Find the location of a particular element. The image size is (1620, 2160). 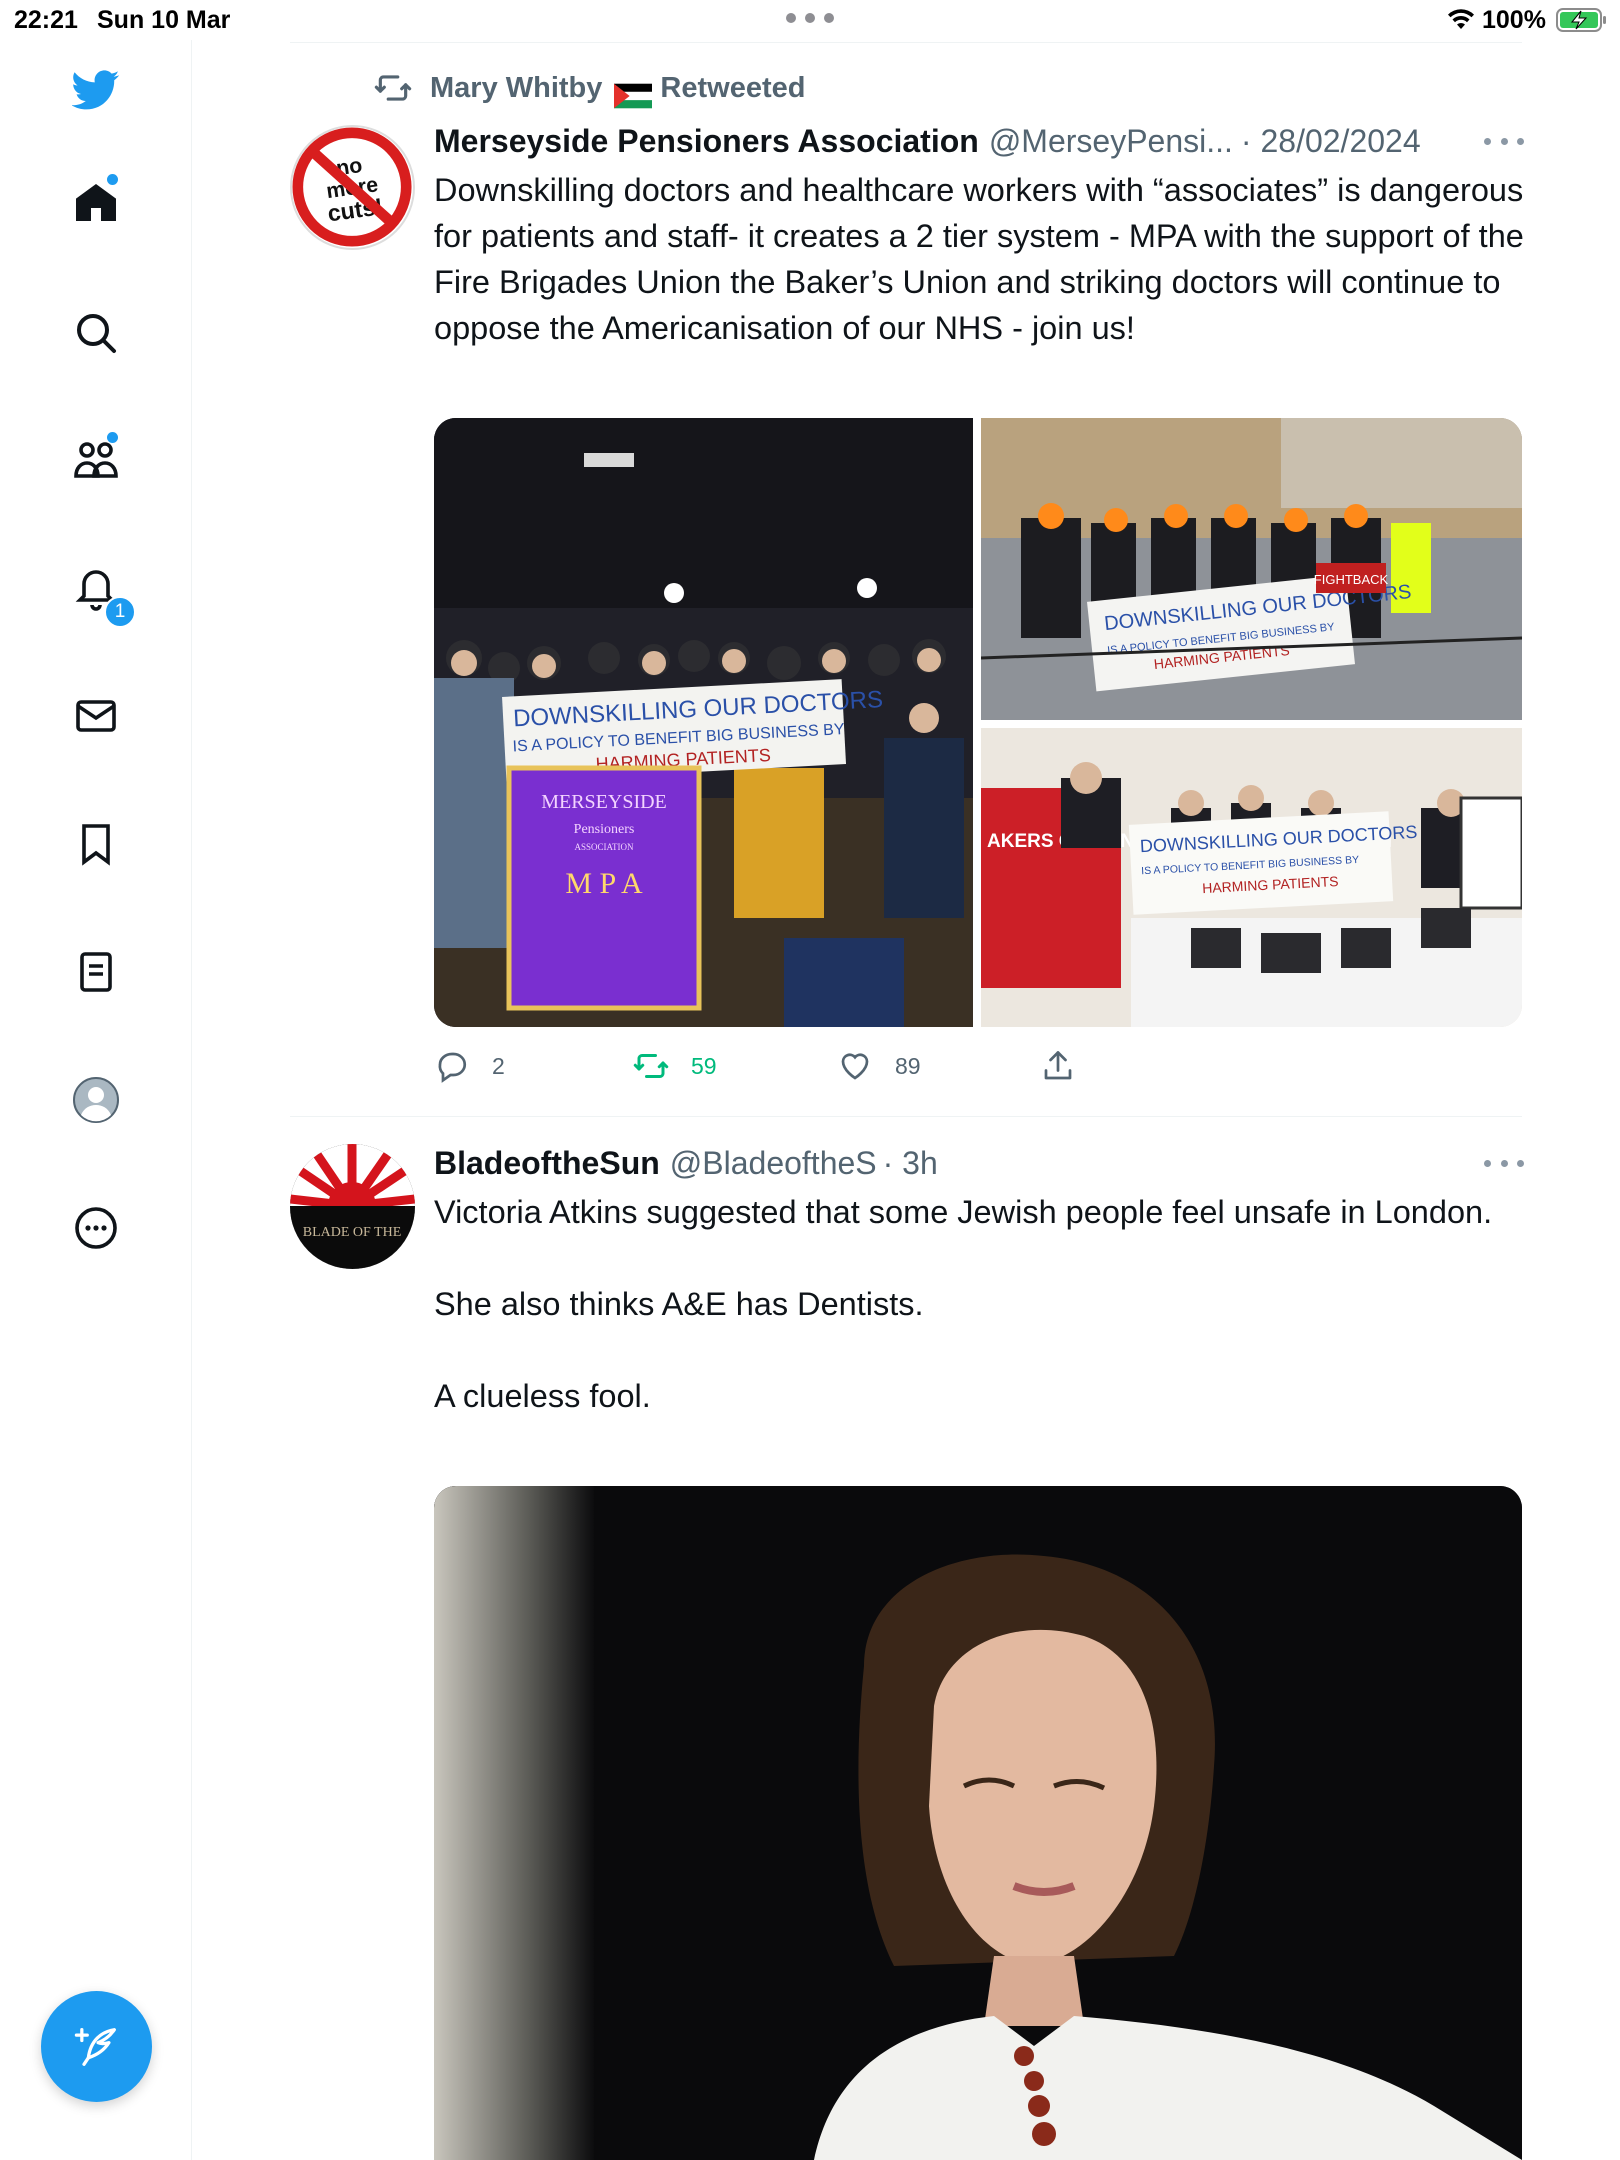

share-icon is located at coordinates (1058, 1065).